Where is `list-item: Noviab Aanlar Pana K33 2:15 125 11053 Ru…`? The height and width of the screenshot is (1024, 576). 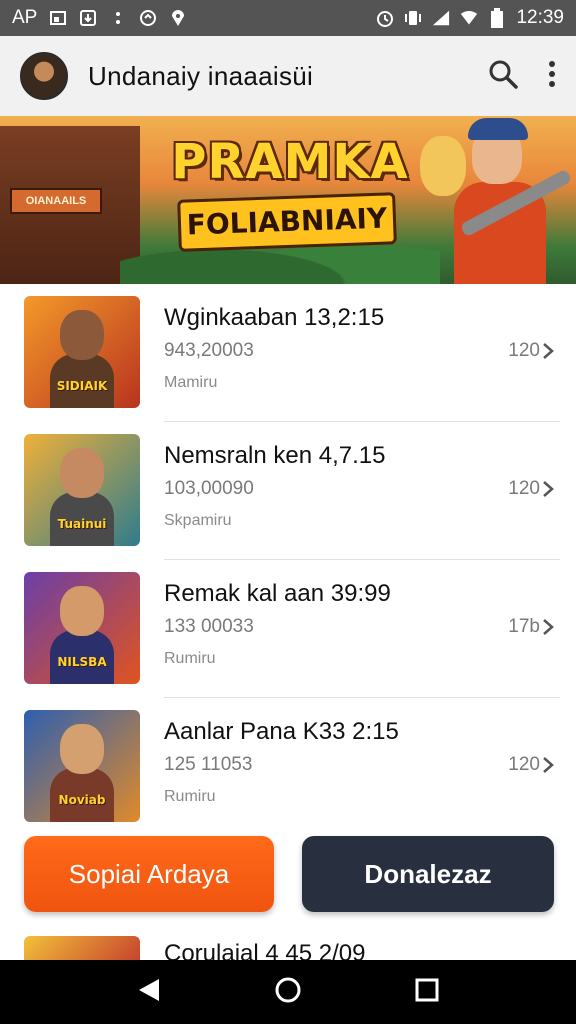 list-item: Noviab Aanlar Pana K33 2:15 125 11053 Ru… is located at coordinates (288, 767).